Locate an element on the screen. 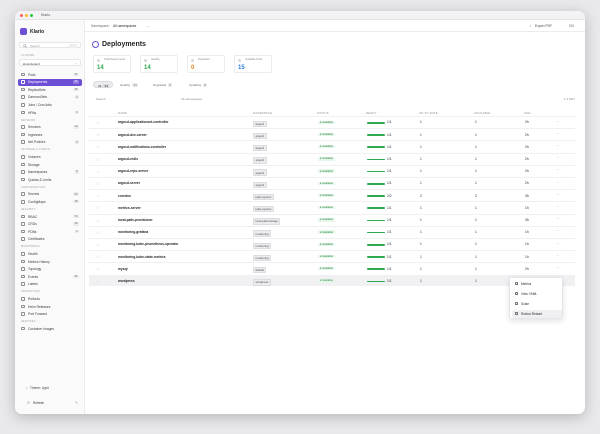  sidebar-item-topology: Topology is located at coordinates (50, 269).